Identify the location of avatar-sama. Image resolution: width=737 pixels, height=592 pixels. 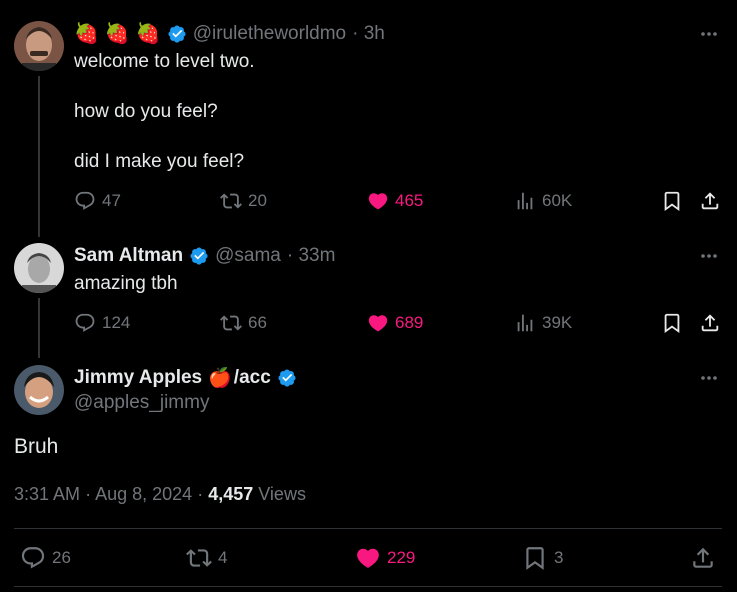
(39, 268).